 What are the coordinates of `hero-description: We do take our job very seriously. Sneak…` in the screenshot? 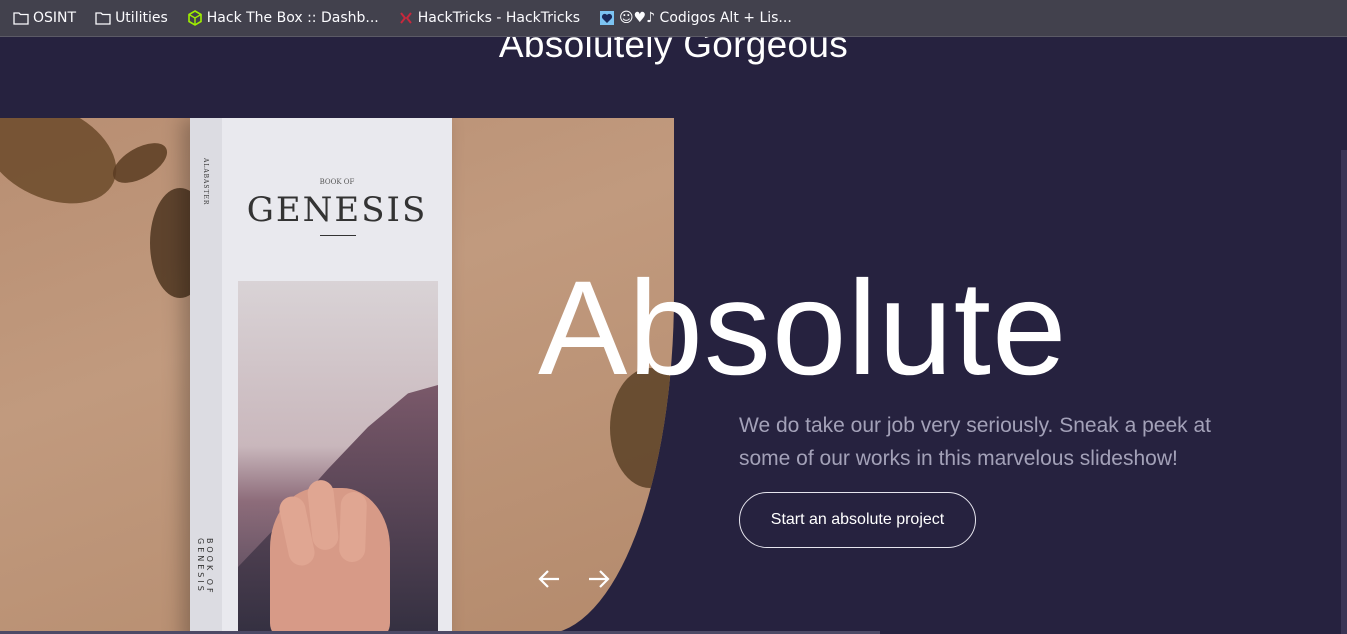 It's located at (975, 442).